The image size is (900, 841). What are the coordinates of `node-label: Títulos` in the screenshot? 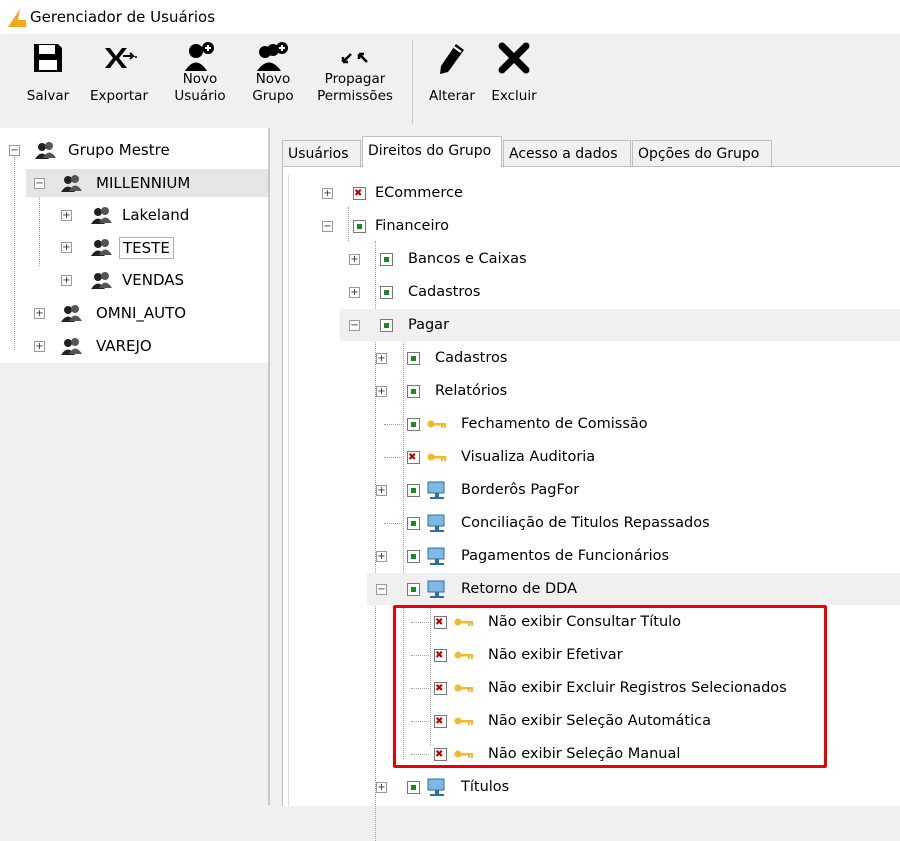 It's located at (485, 787).